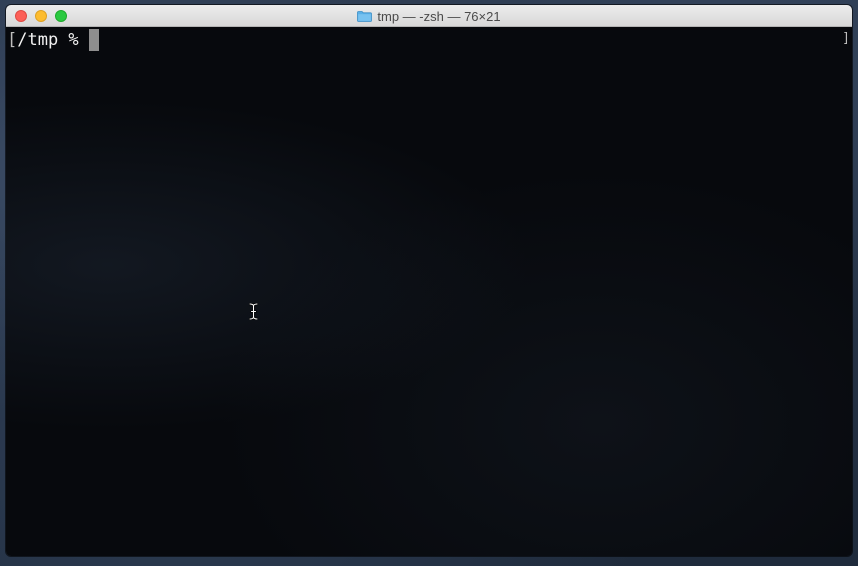 The height and width of the screenshot is (566, 858). I want to click on prompt-line: [/tmp %, so click(53, 40).